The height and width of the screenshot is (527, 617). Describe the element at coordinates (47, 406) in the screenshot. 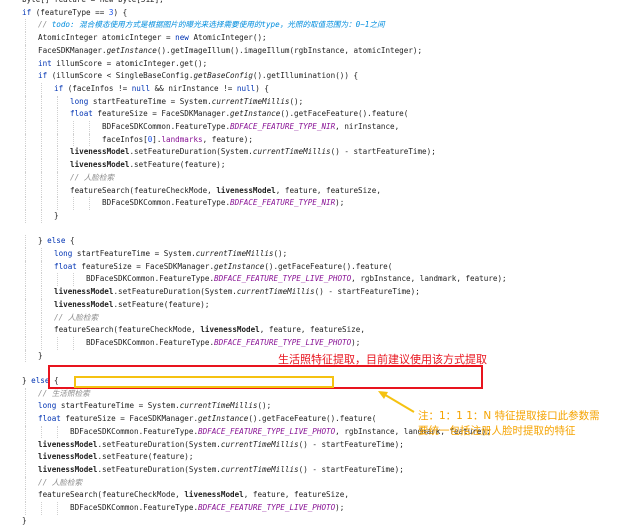

I see `code-token: long` at that location.